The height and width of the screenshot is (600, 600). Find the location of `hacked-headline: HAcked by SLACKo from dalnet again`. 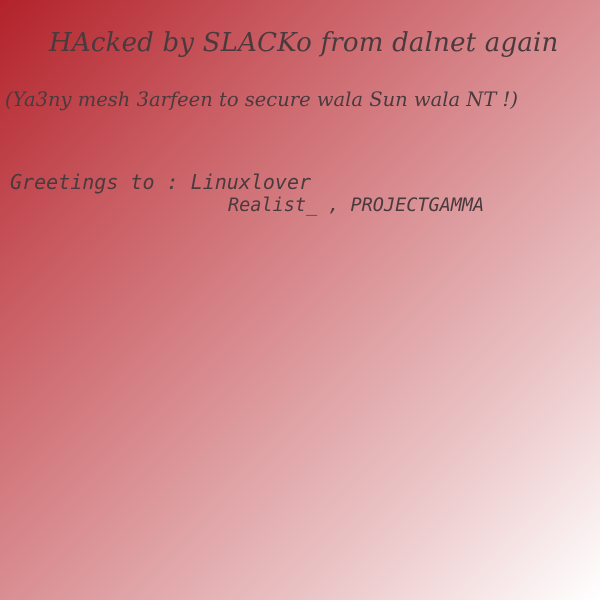

hacked-headline: HAcked by SLACKo from dalnet again is located at coordinates (304, 43).